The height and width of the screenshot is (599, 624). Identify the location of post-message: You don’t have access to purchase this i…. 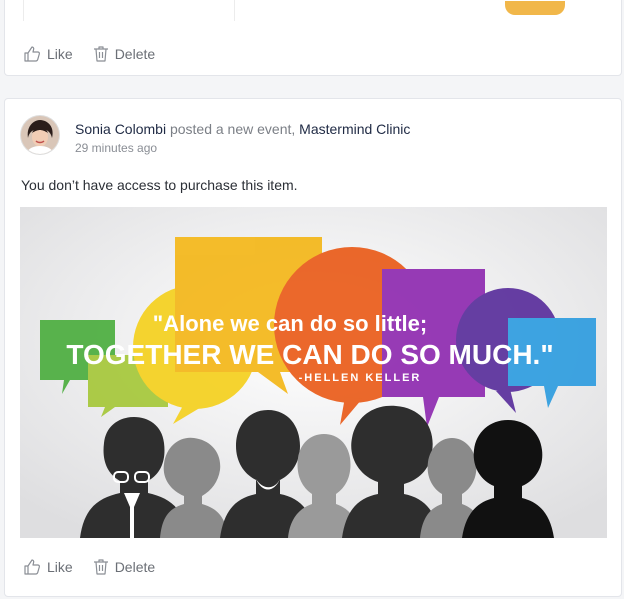
(159, 185).